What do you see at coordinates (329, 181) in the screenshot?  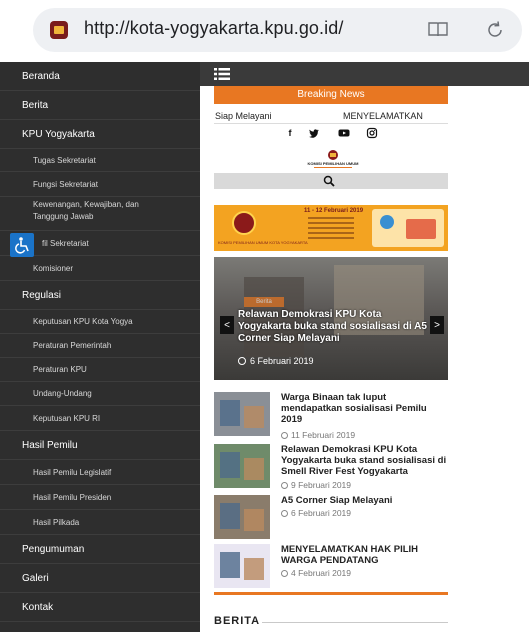 I see `search-icon` at bounding box center [329, 181].